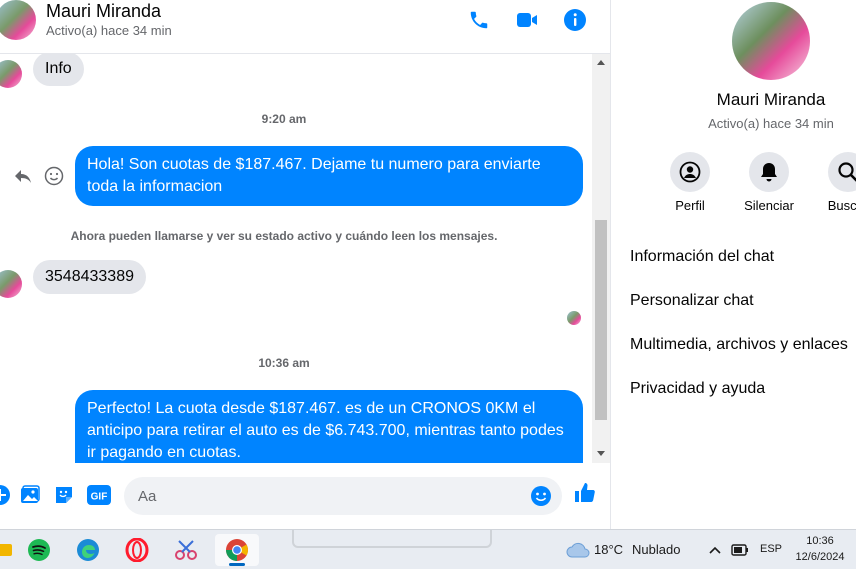  I want to click on section-chat-info: Información del chat, so click(702, 257).